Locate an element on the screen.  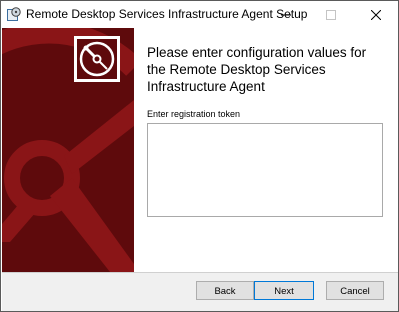
close-icon is located at coordinates (376, 15).